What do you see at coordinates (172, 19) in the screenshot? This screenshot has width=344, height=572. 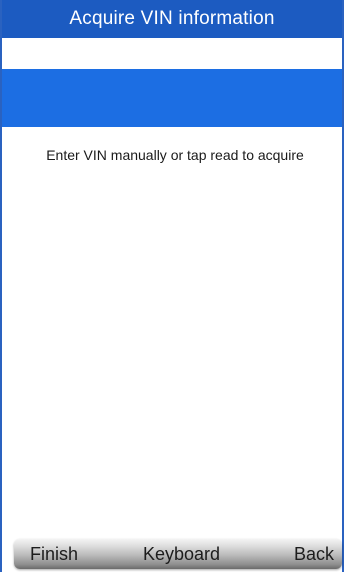 I see `page-title: Acquire VIN information` at bounding box center [172, 19].